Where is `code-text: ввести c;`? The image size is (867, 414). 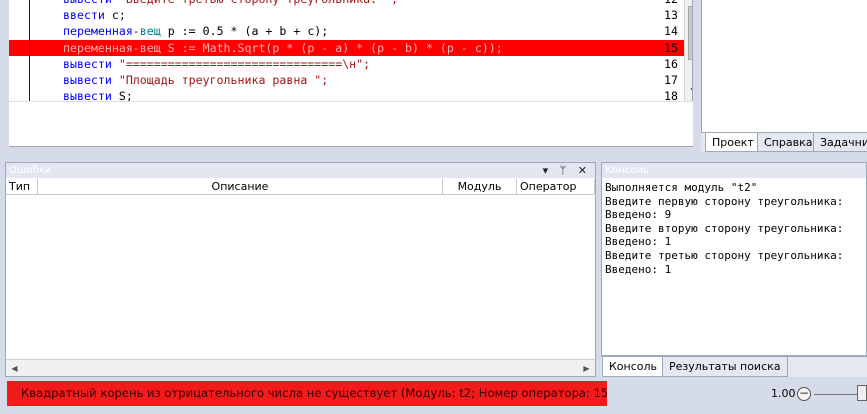
code-text: ввести c; is located at coordinates (94, 15).